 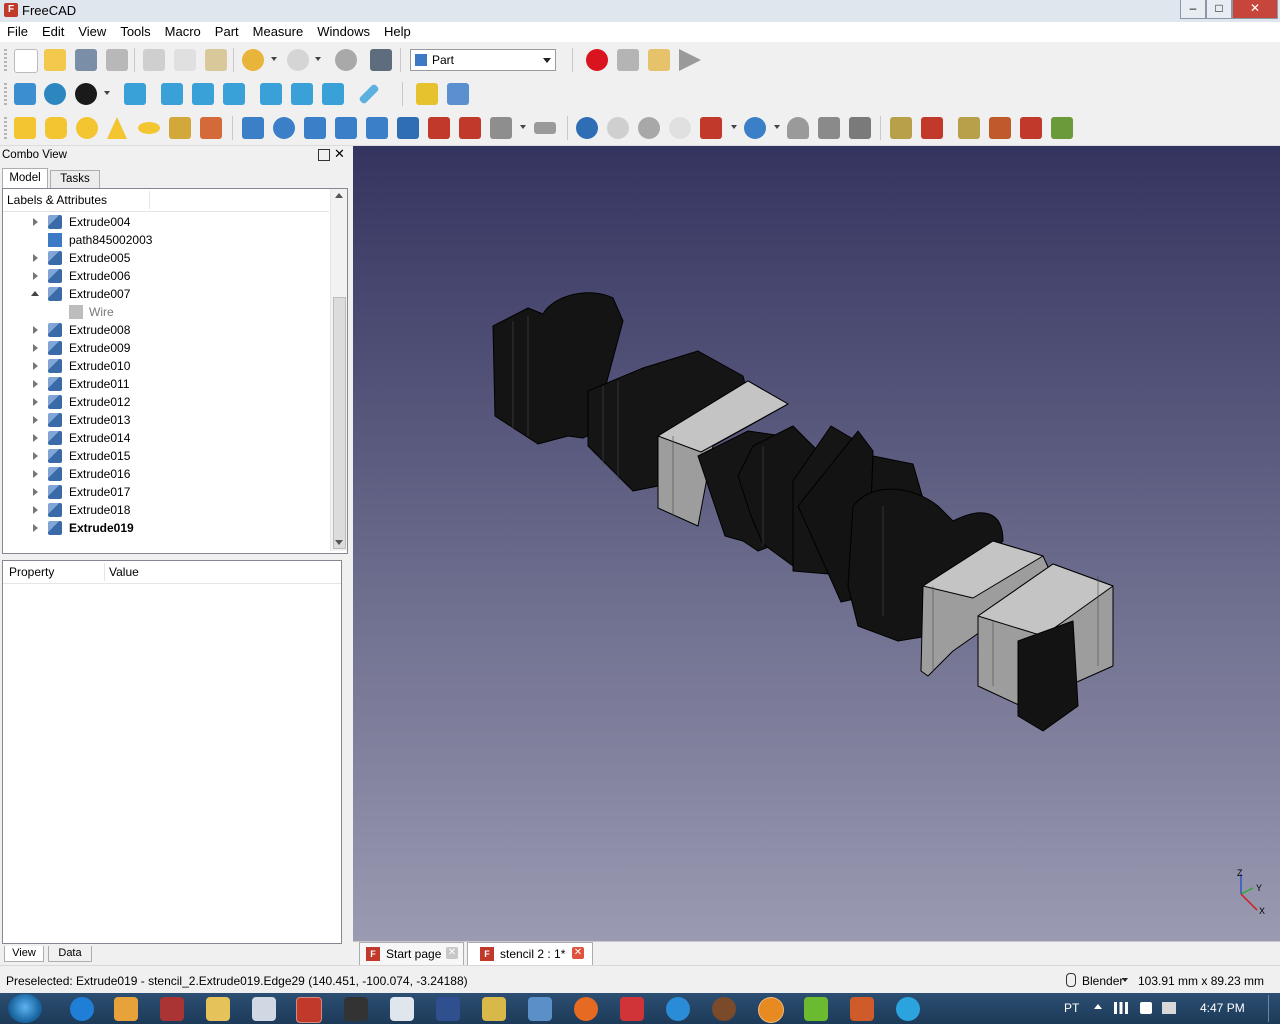 What do you see at coordinates (166, 384) in the screenshot?
I see `tree-item: Extrude011` at bounding box center [166, 384].